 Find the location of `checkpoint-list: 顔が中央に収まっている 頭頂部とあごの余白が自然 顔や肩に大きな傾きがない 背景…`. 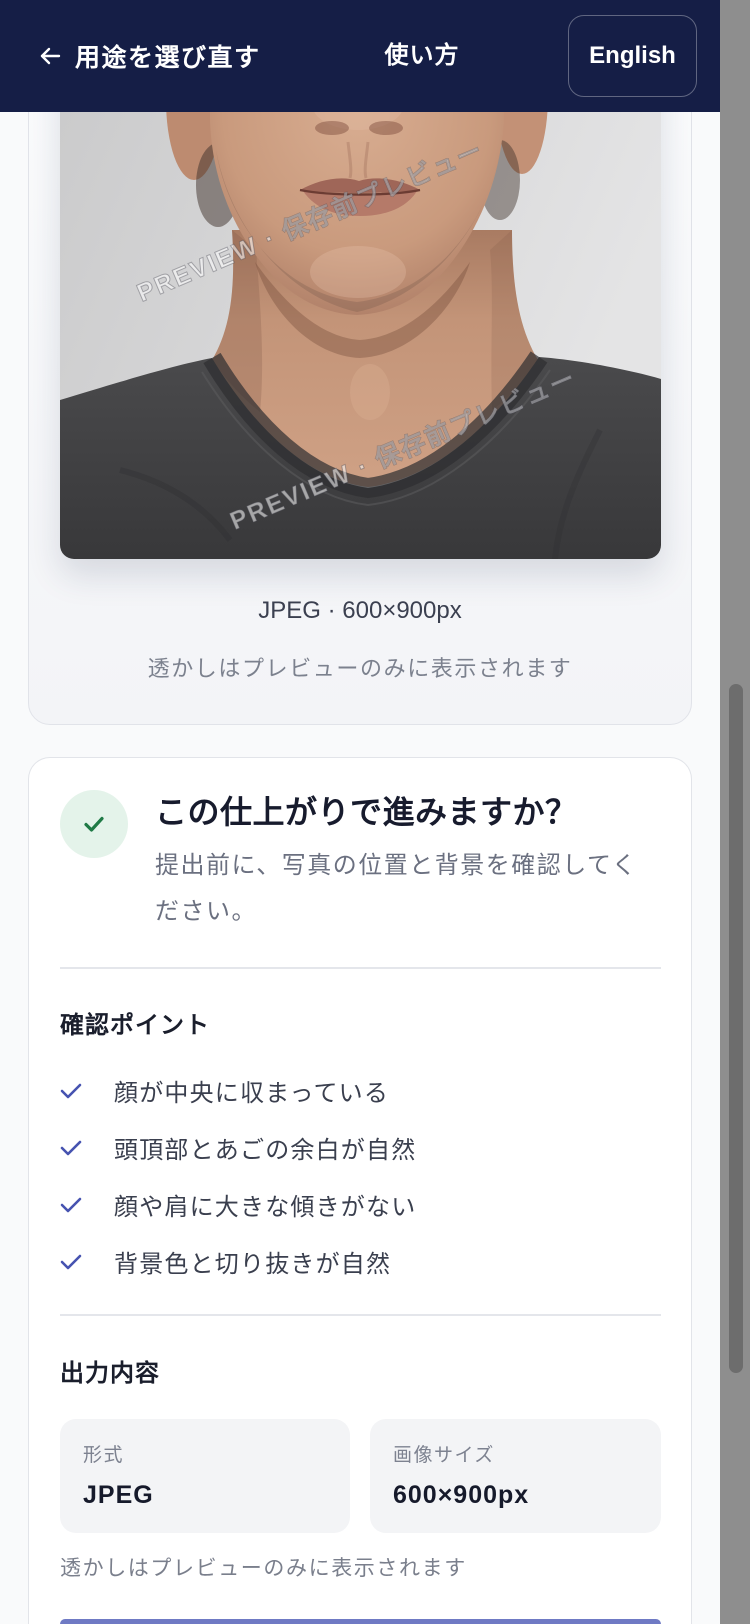

checkpoint-list: 顔が中央に収まっている 頭頂部とあごの余白が自然 顔や肩に大きな傾きがない 背景… is located at coordinates (360, 1176).